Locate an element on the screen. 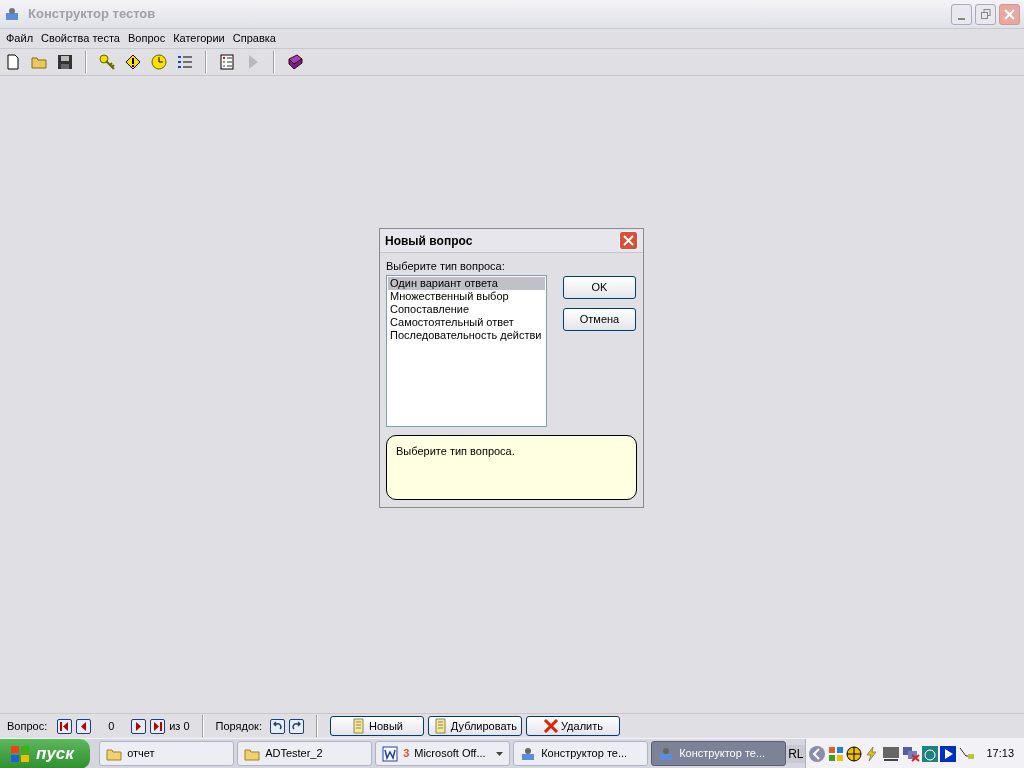 The image size is (1024, 768). clock-icon is located at coordinates (159, 62).